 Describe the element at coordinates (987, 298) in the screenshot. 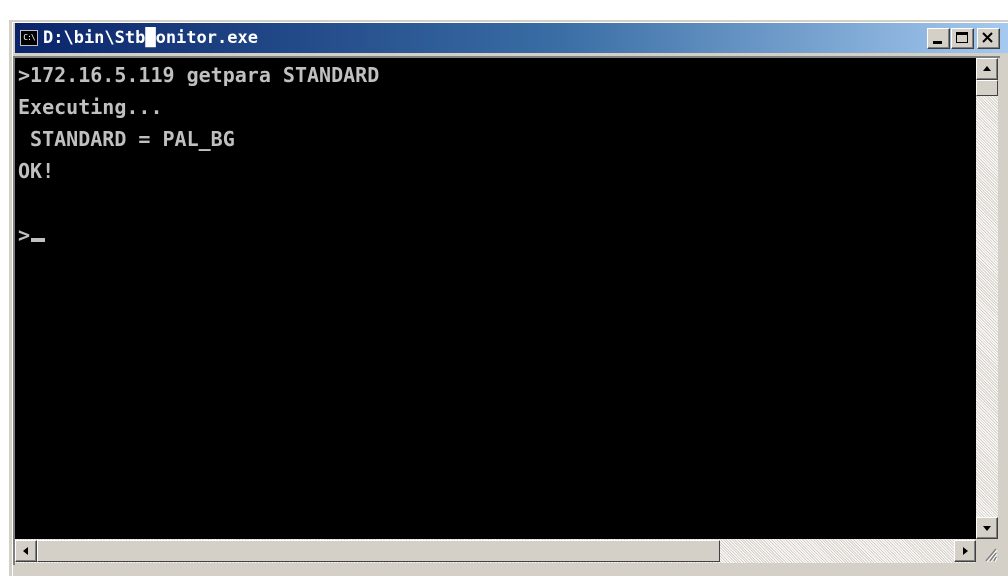

I see `vertical-scrollbar` at that location.